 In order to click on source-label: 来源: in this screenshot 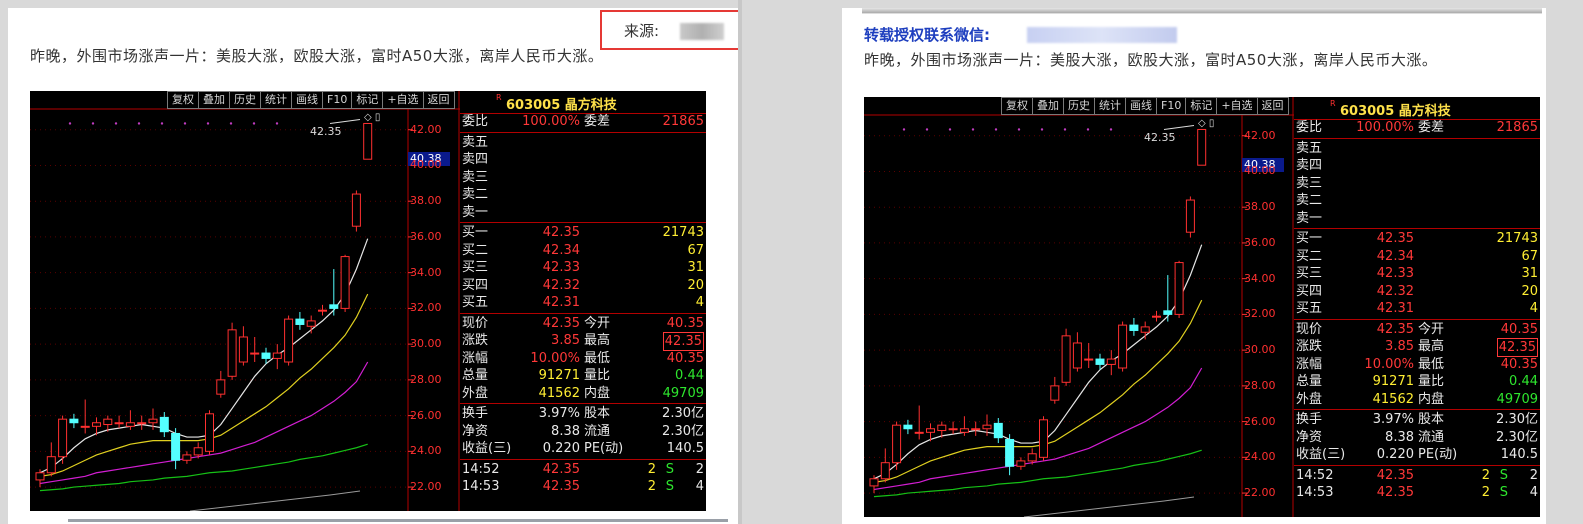, I will do `click(642, 31)`.